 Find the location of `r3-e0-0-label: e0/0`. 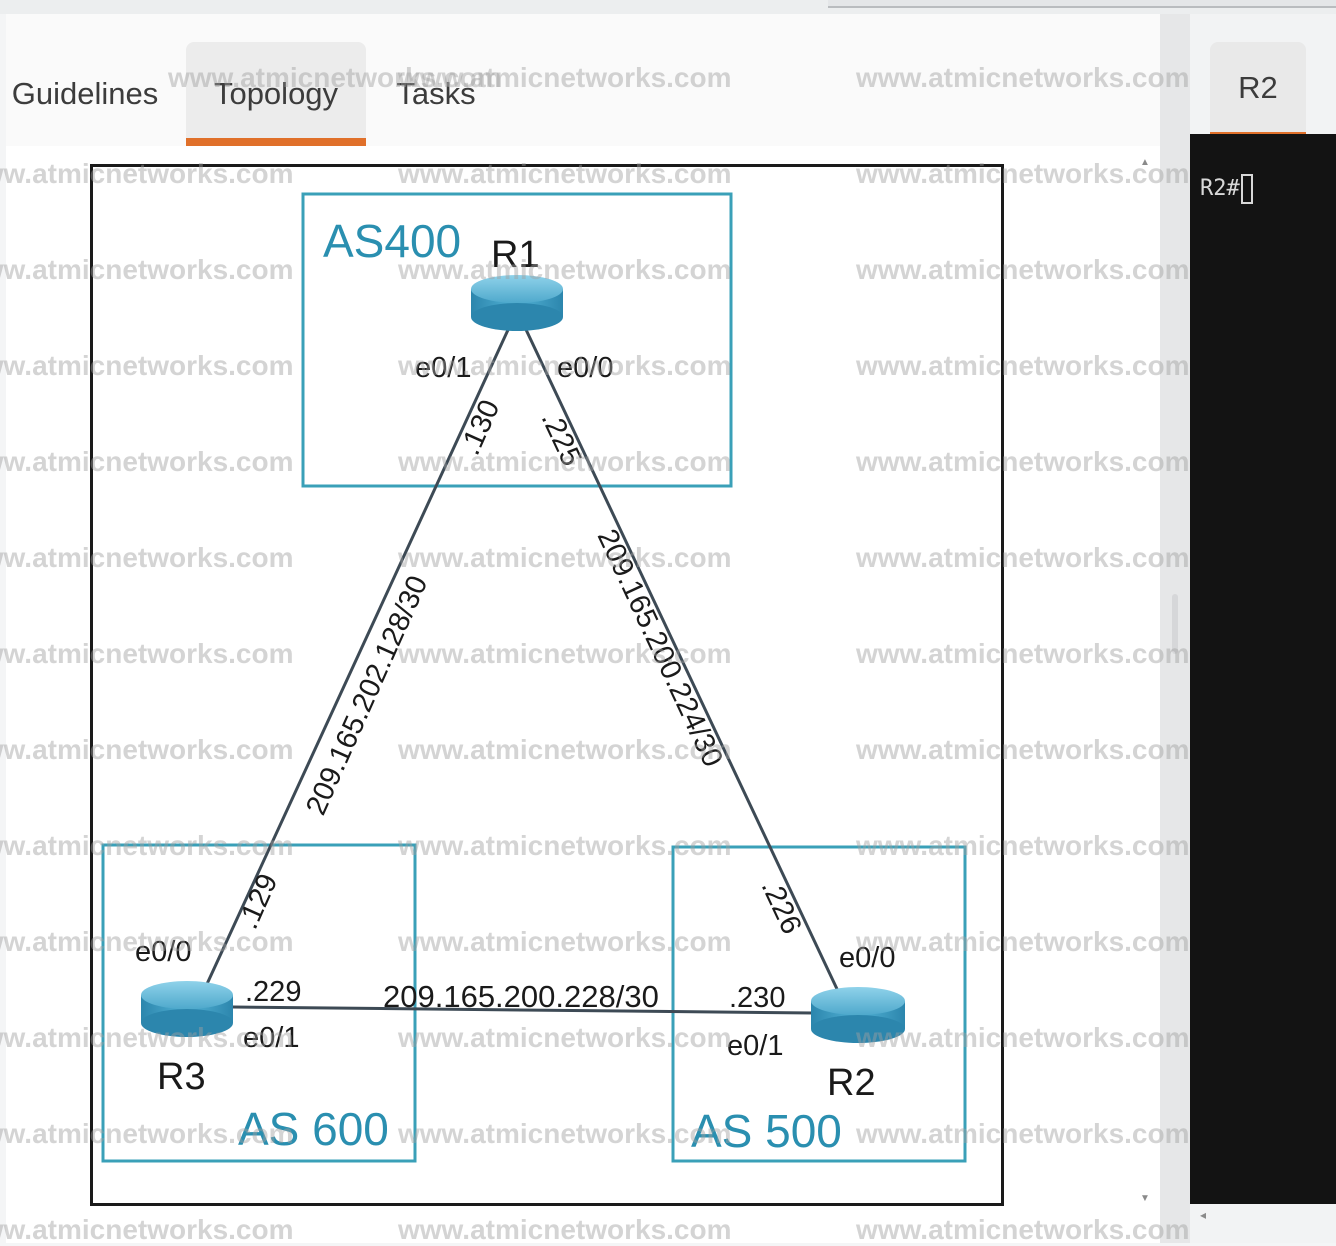

r3-e0-0-label: e0/0 is located at coordinates (163, 952).